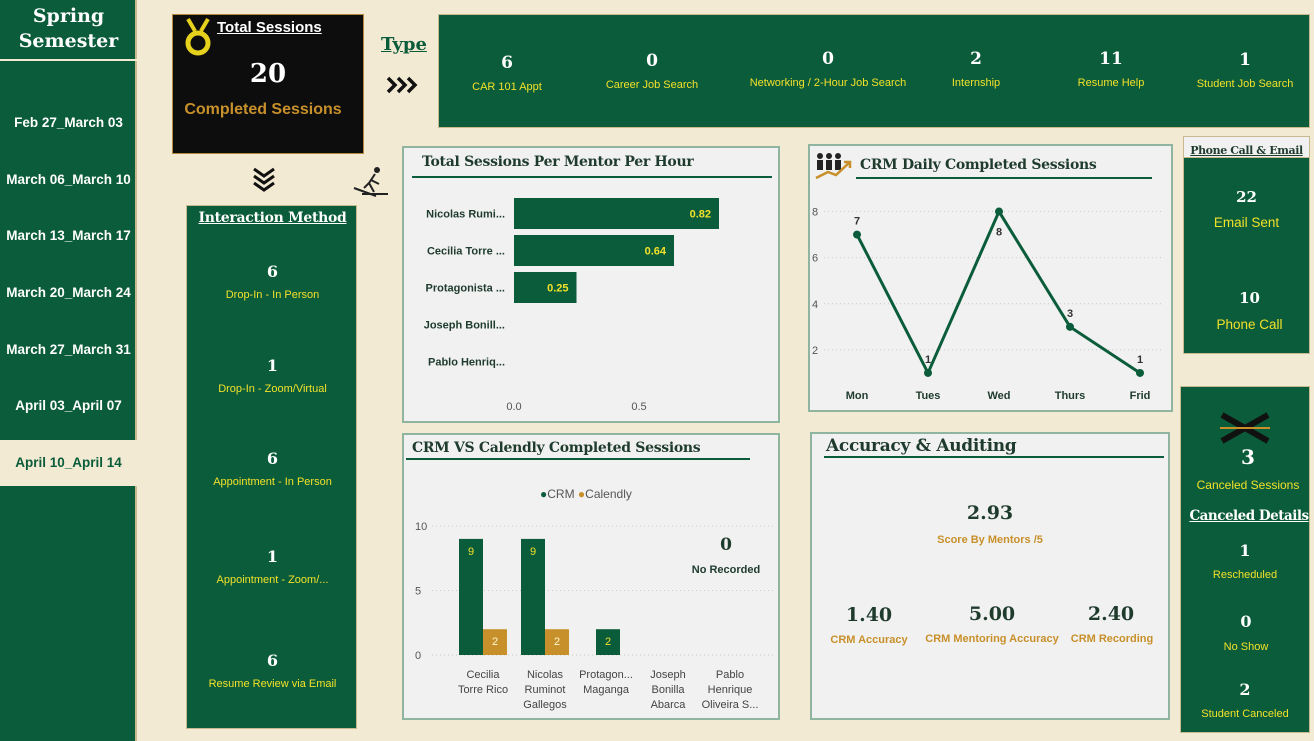 The width and height of the screenshot is (1314, 741). I want to click on x-category-label: Gallegos, so click(545, 705).